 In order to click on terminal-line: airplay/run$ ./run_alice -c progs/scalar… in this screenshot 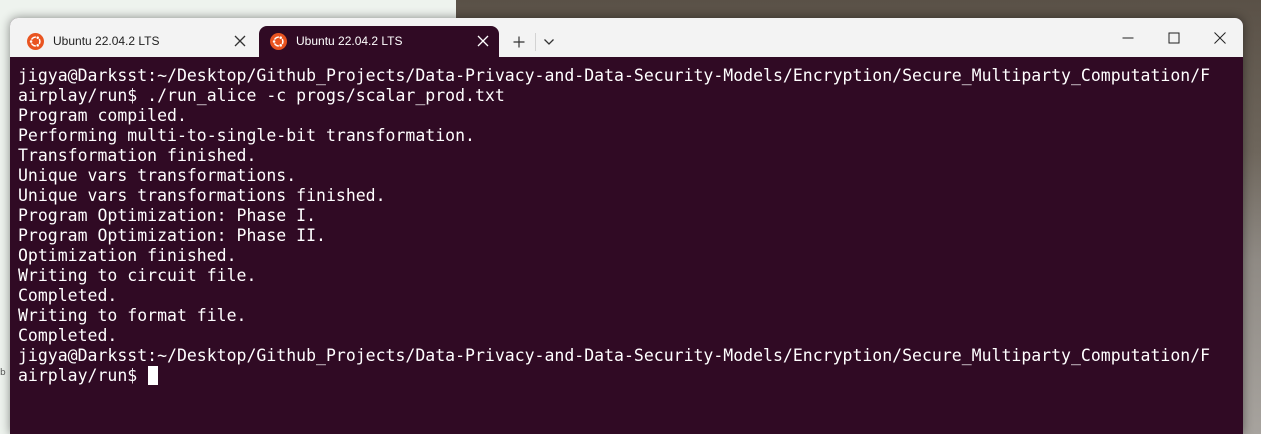, I will do `click(261, 95)`.